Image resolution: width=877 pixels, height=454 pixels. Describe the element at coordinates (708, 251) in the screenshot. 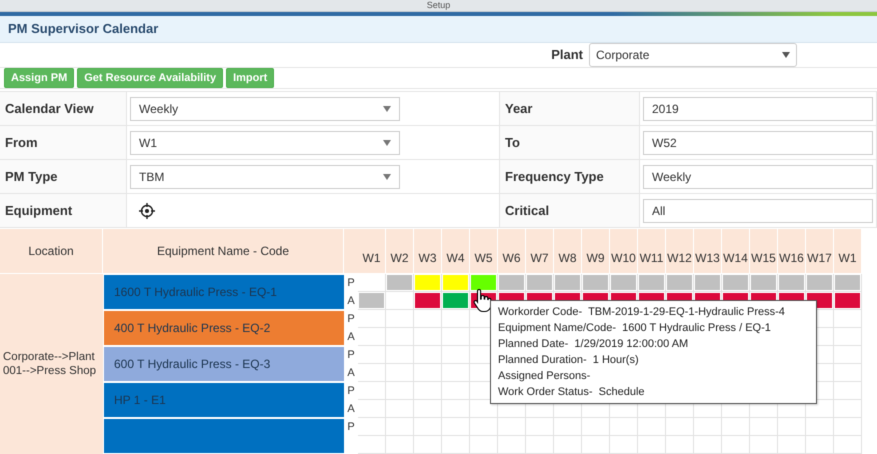

I see `week-header: W13` at that location.